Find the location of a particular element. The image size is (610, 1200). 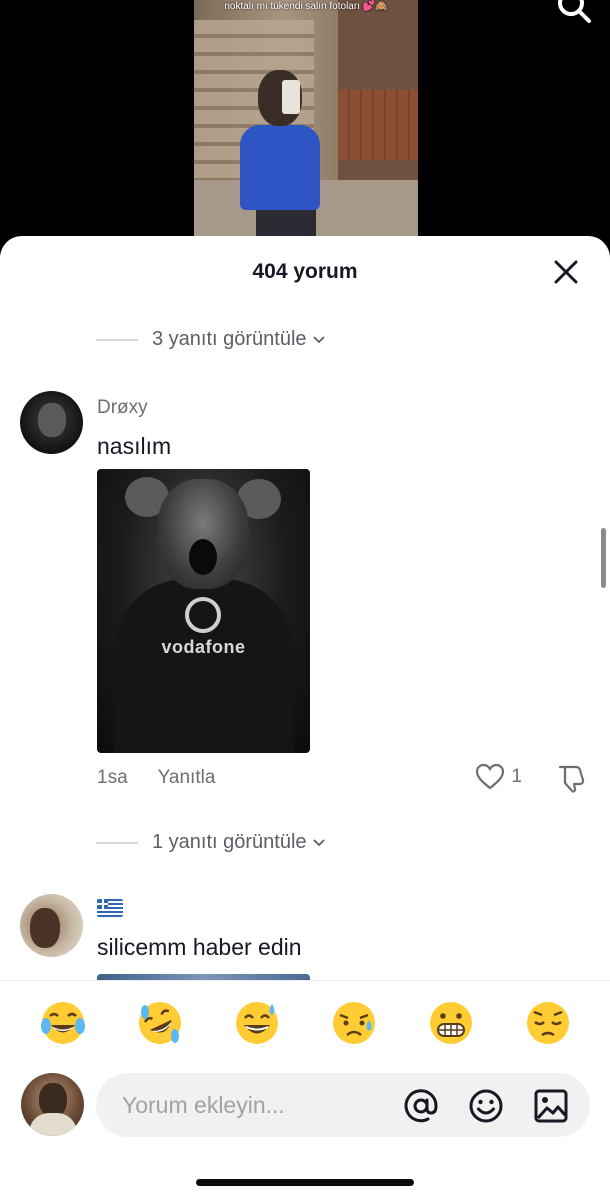

emoji-grin-sweat-button is located at coordinates (257, 1024).